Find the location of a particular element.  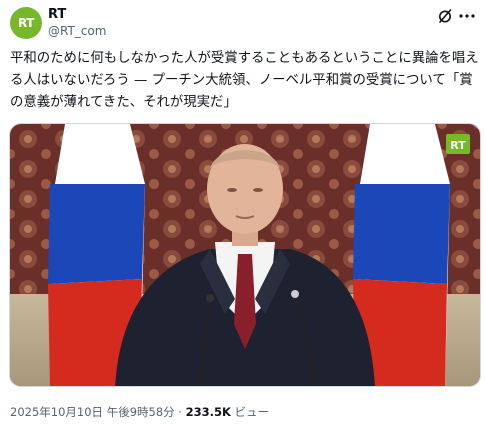

avatar: RT is located at coordinates (26, 23).